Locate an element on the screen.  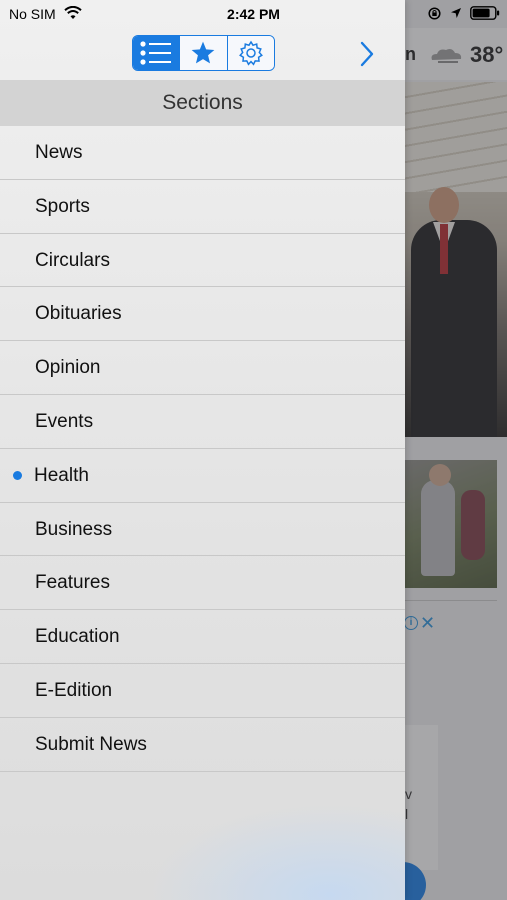
section-item-circulars: Circulars is located at coordinates (202, 261).